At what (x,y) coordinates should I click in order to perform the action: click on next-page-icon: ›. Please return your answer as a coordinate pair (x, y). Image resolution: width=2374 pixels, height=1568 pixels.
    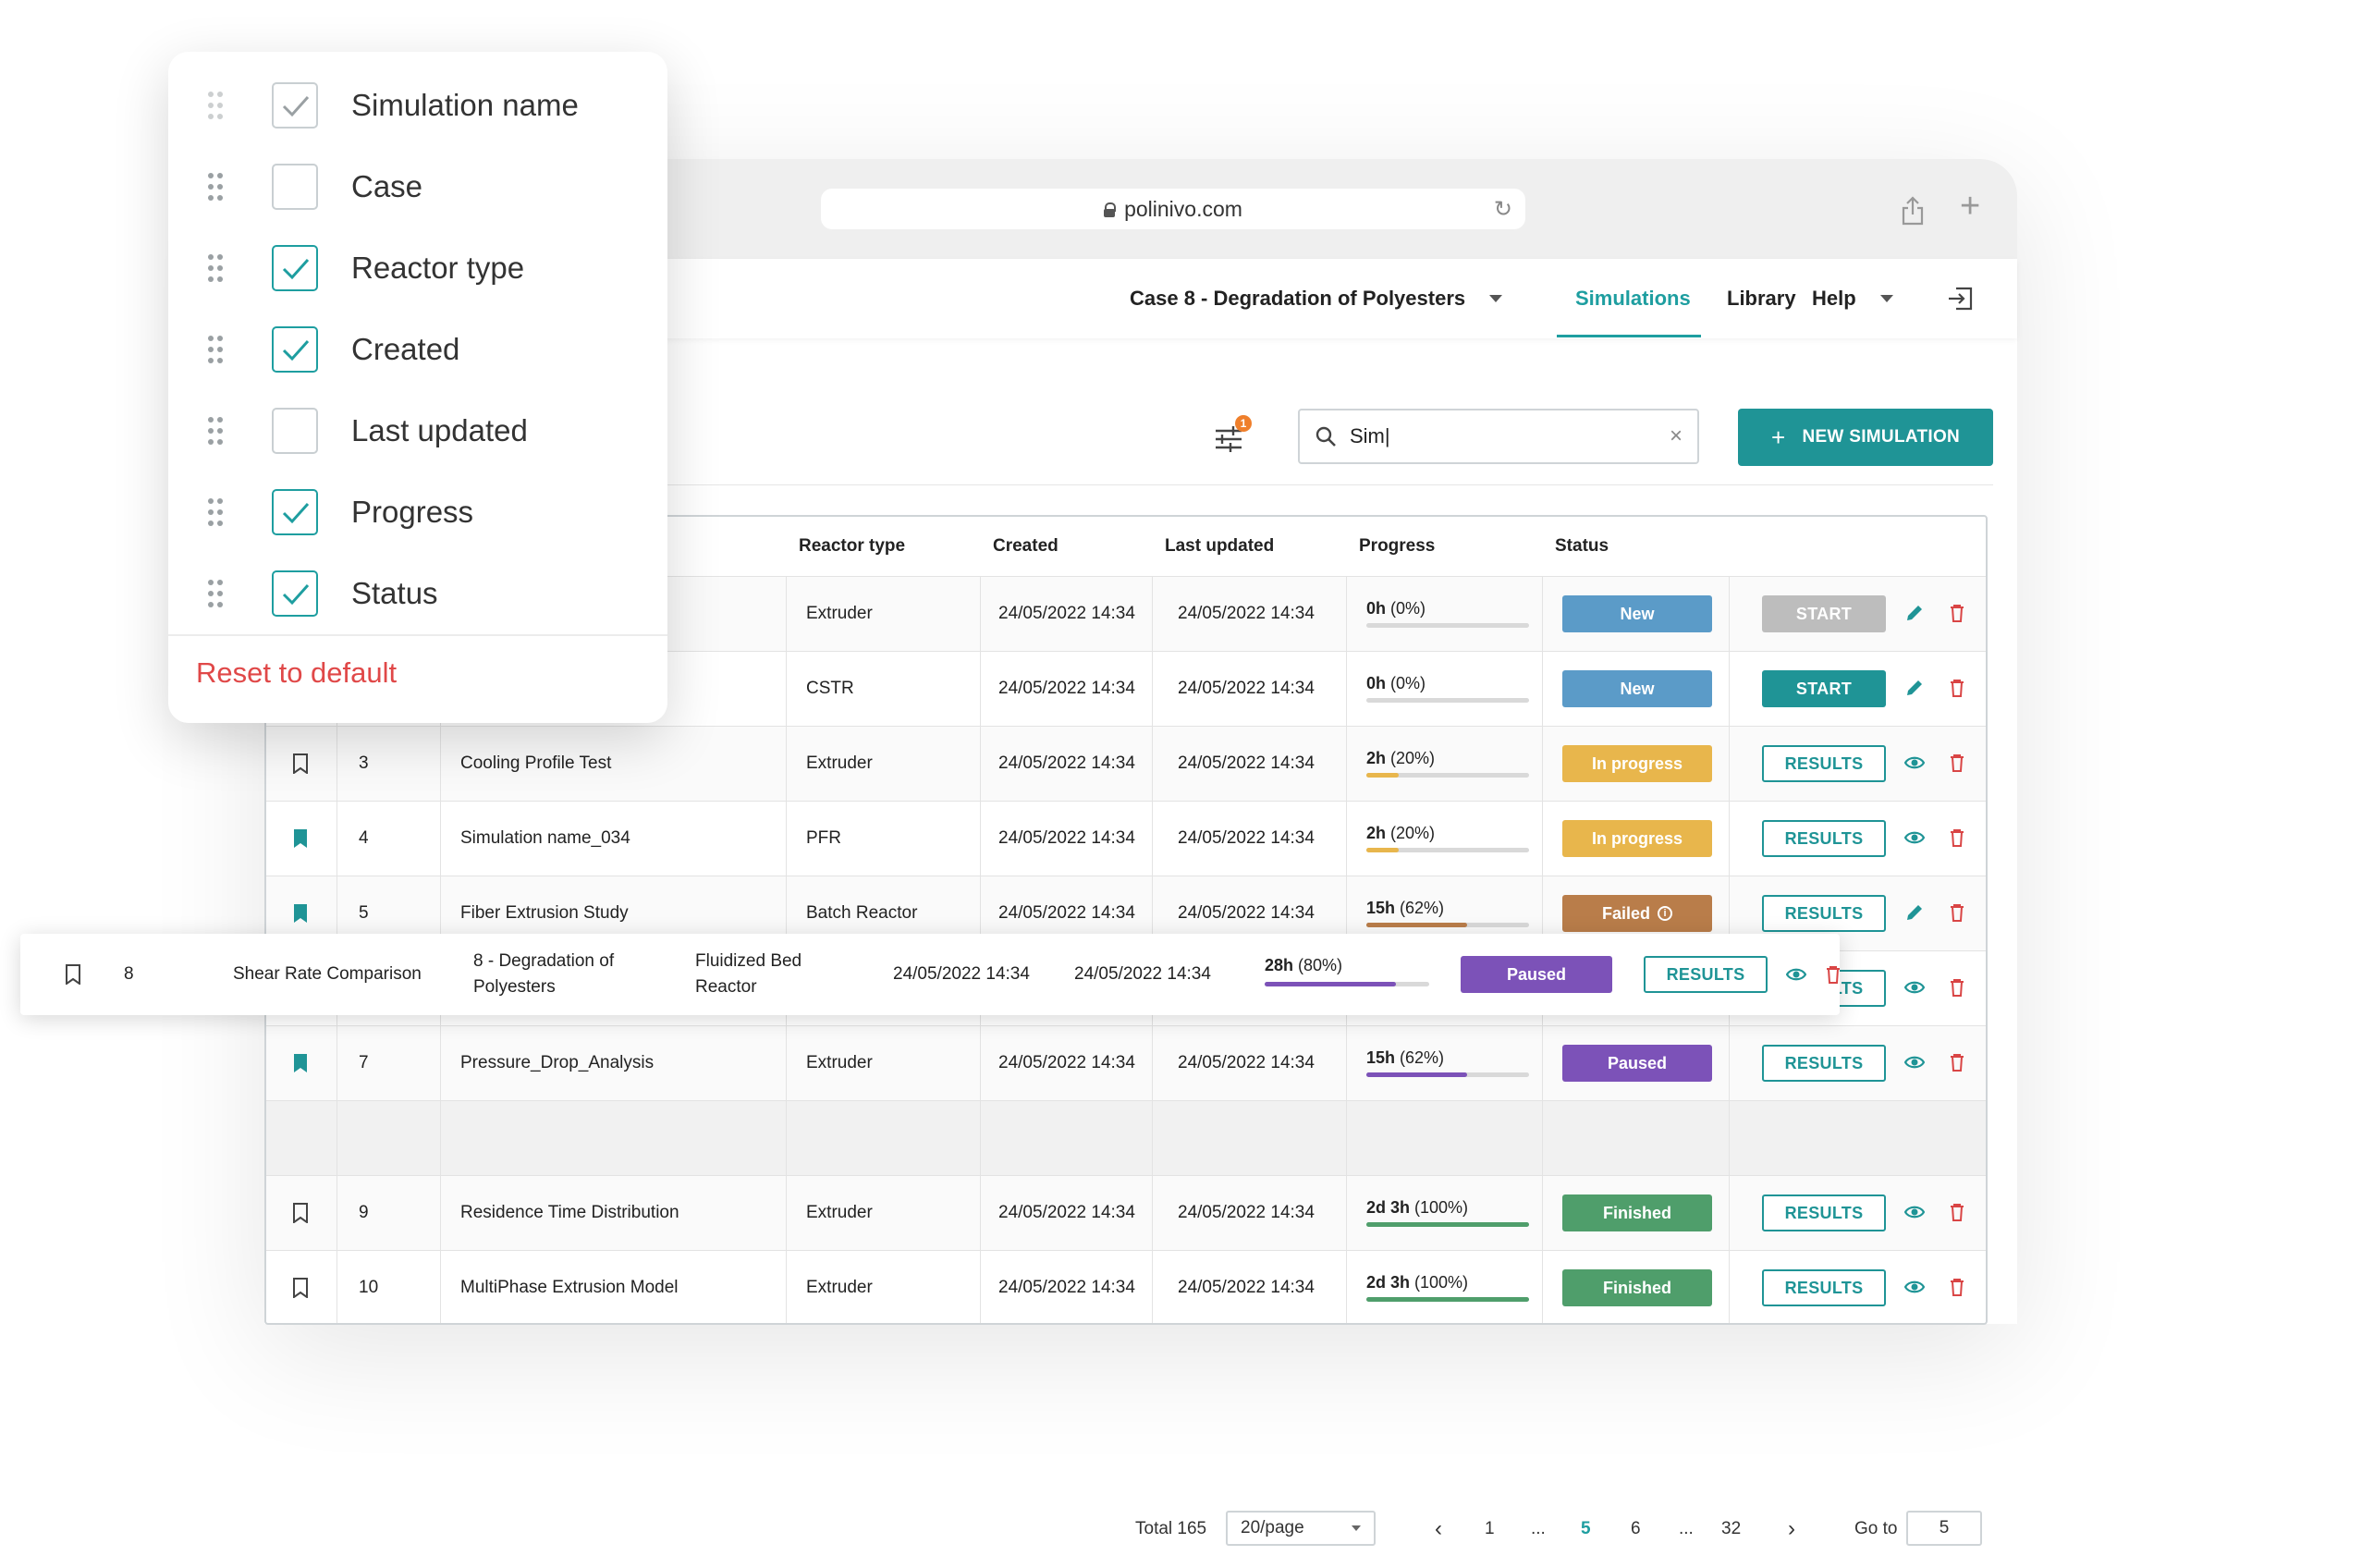
    Looking at the image, I should click on (1791, 1529).